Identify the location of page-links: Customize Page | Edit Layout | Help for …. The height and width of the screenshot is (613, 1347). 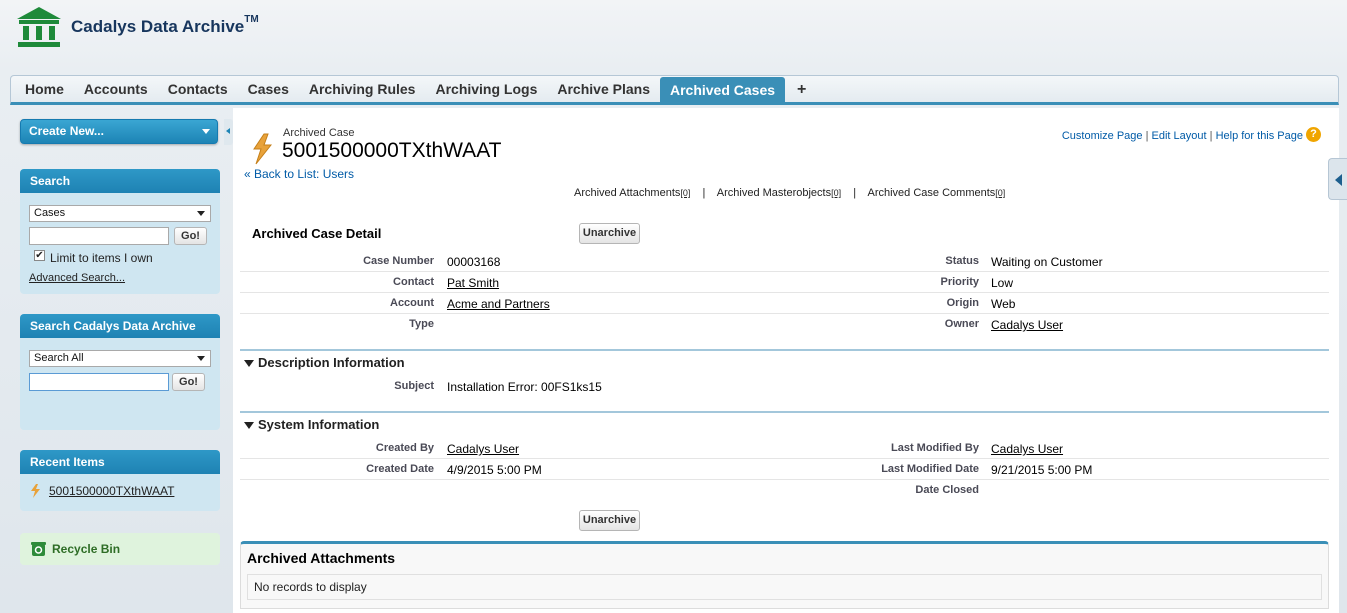
(1182, 136).